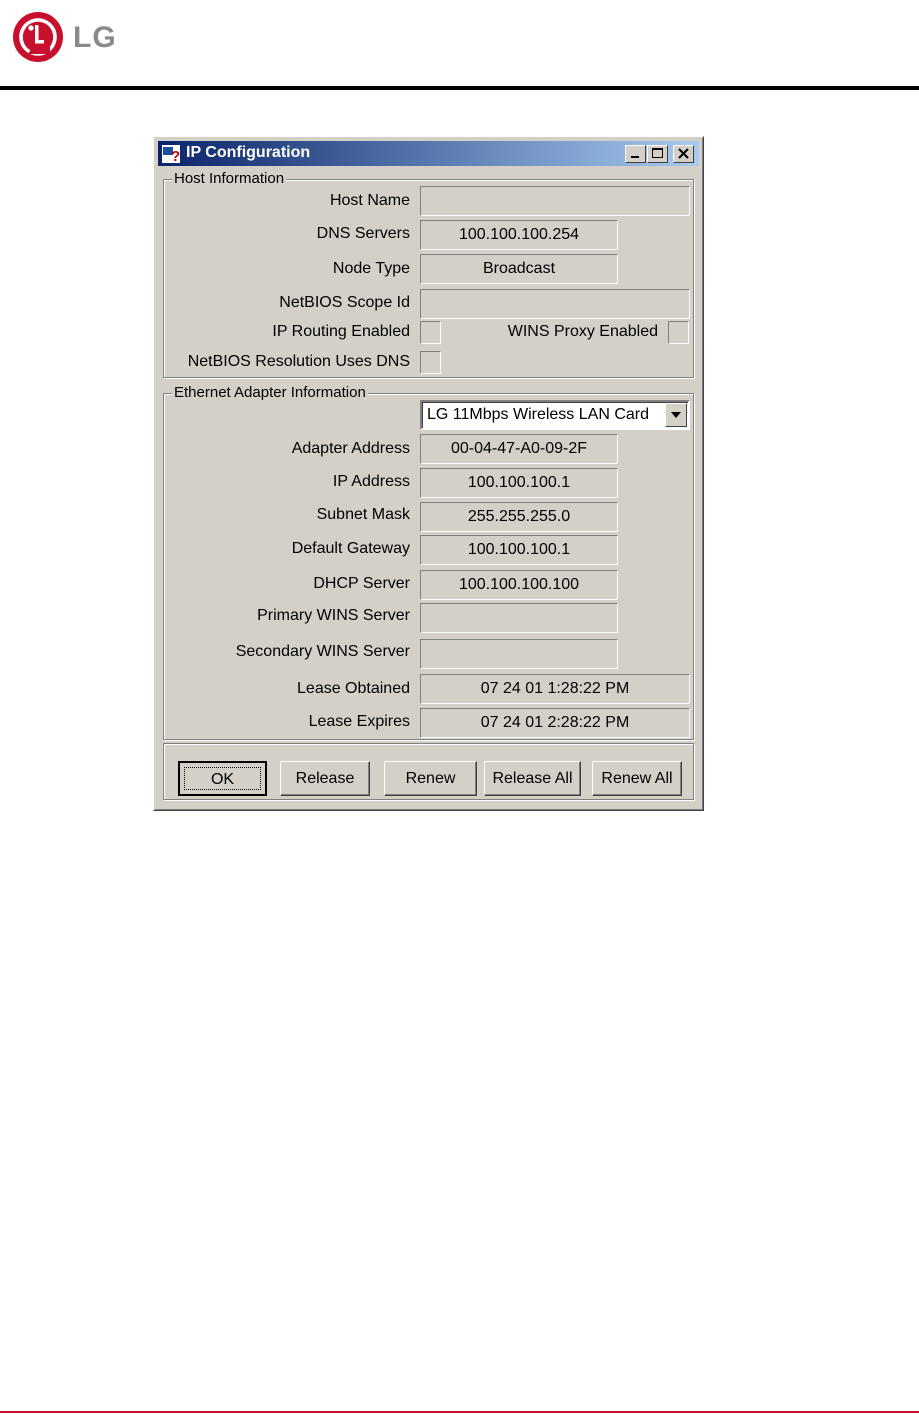 This screenshot has height=1415, width=919. What do you see at coordinates (555, 201) in the screenshot?
I see `host-name-field` at bounding box center [555, 201].